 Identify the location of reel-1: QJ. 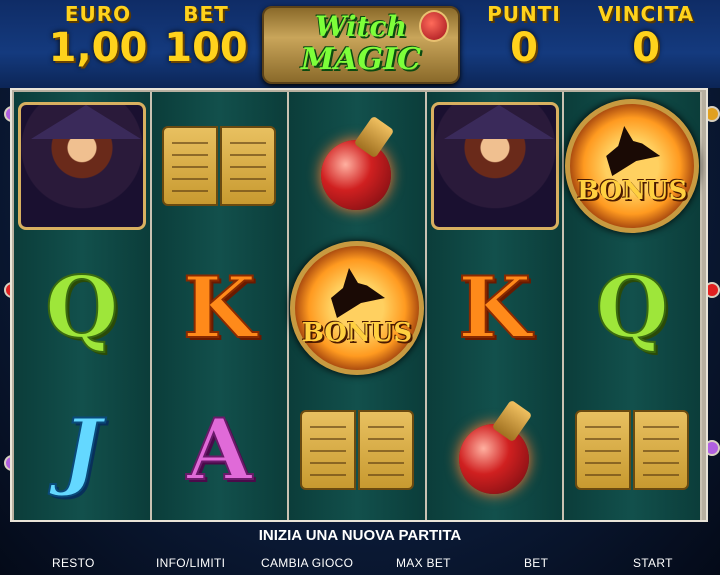
(83, 306).